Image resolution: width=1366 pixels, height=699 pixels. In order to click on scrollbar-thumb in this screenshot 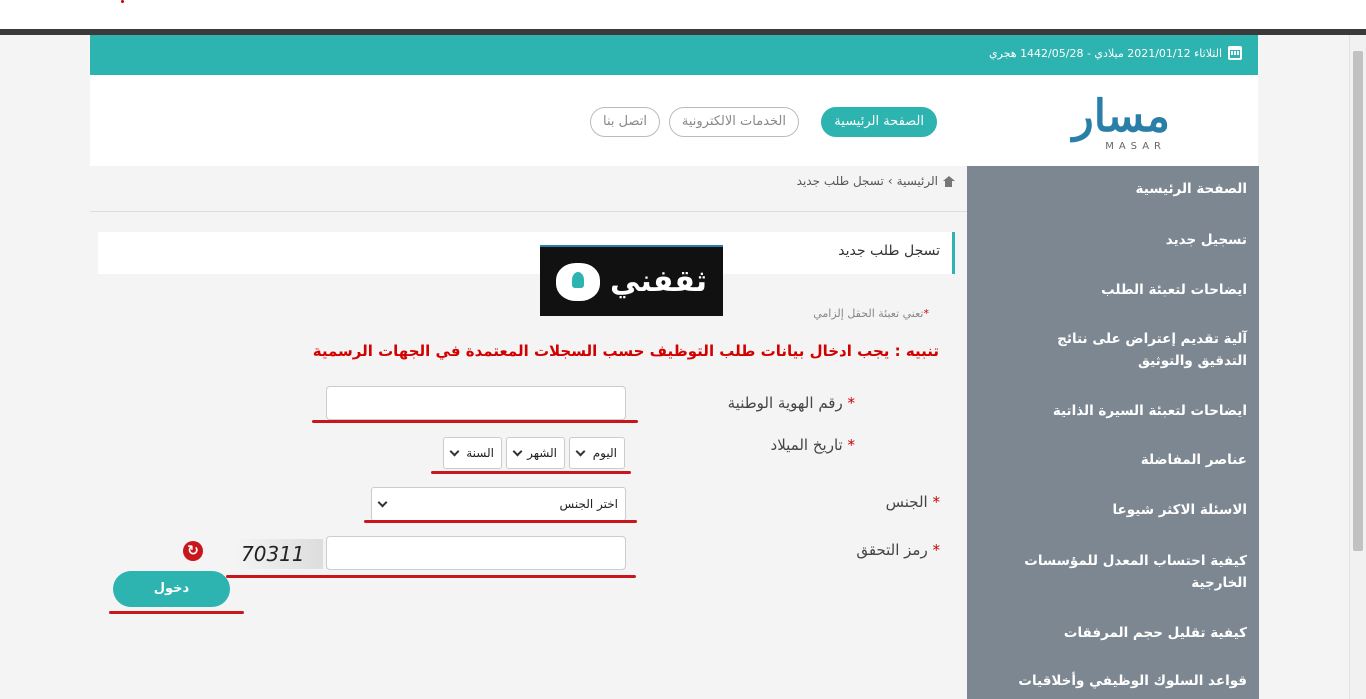, I will do `click(1358, 301)`.